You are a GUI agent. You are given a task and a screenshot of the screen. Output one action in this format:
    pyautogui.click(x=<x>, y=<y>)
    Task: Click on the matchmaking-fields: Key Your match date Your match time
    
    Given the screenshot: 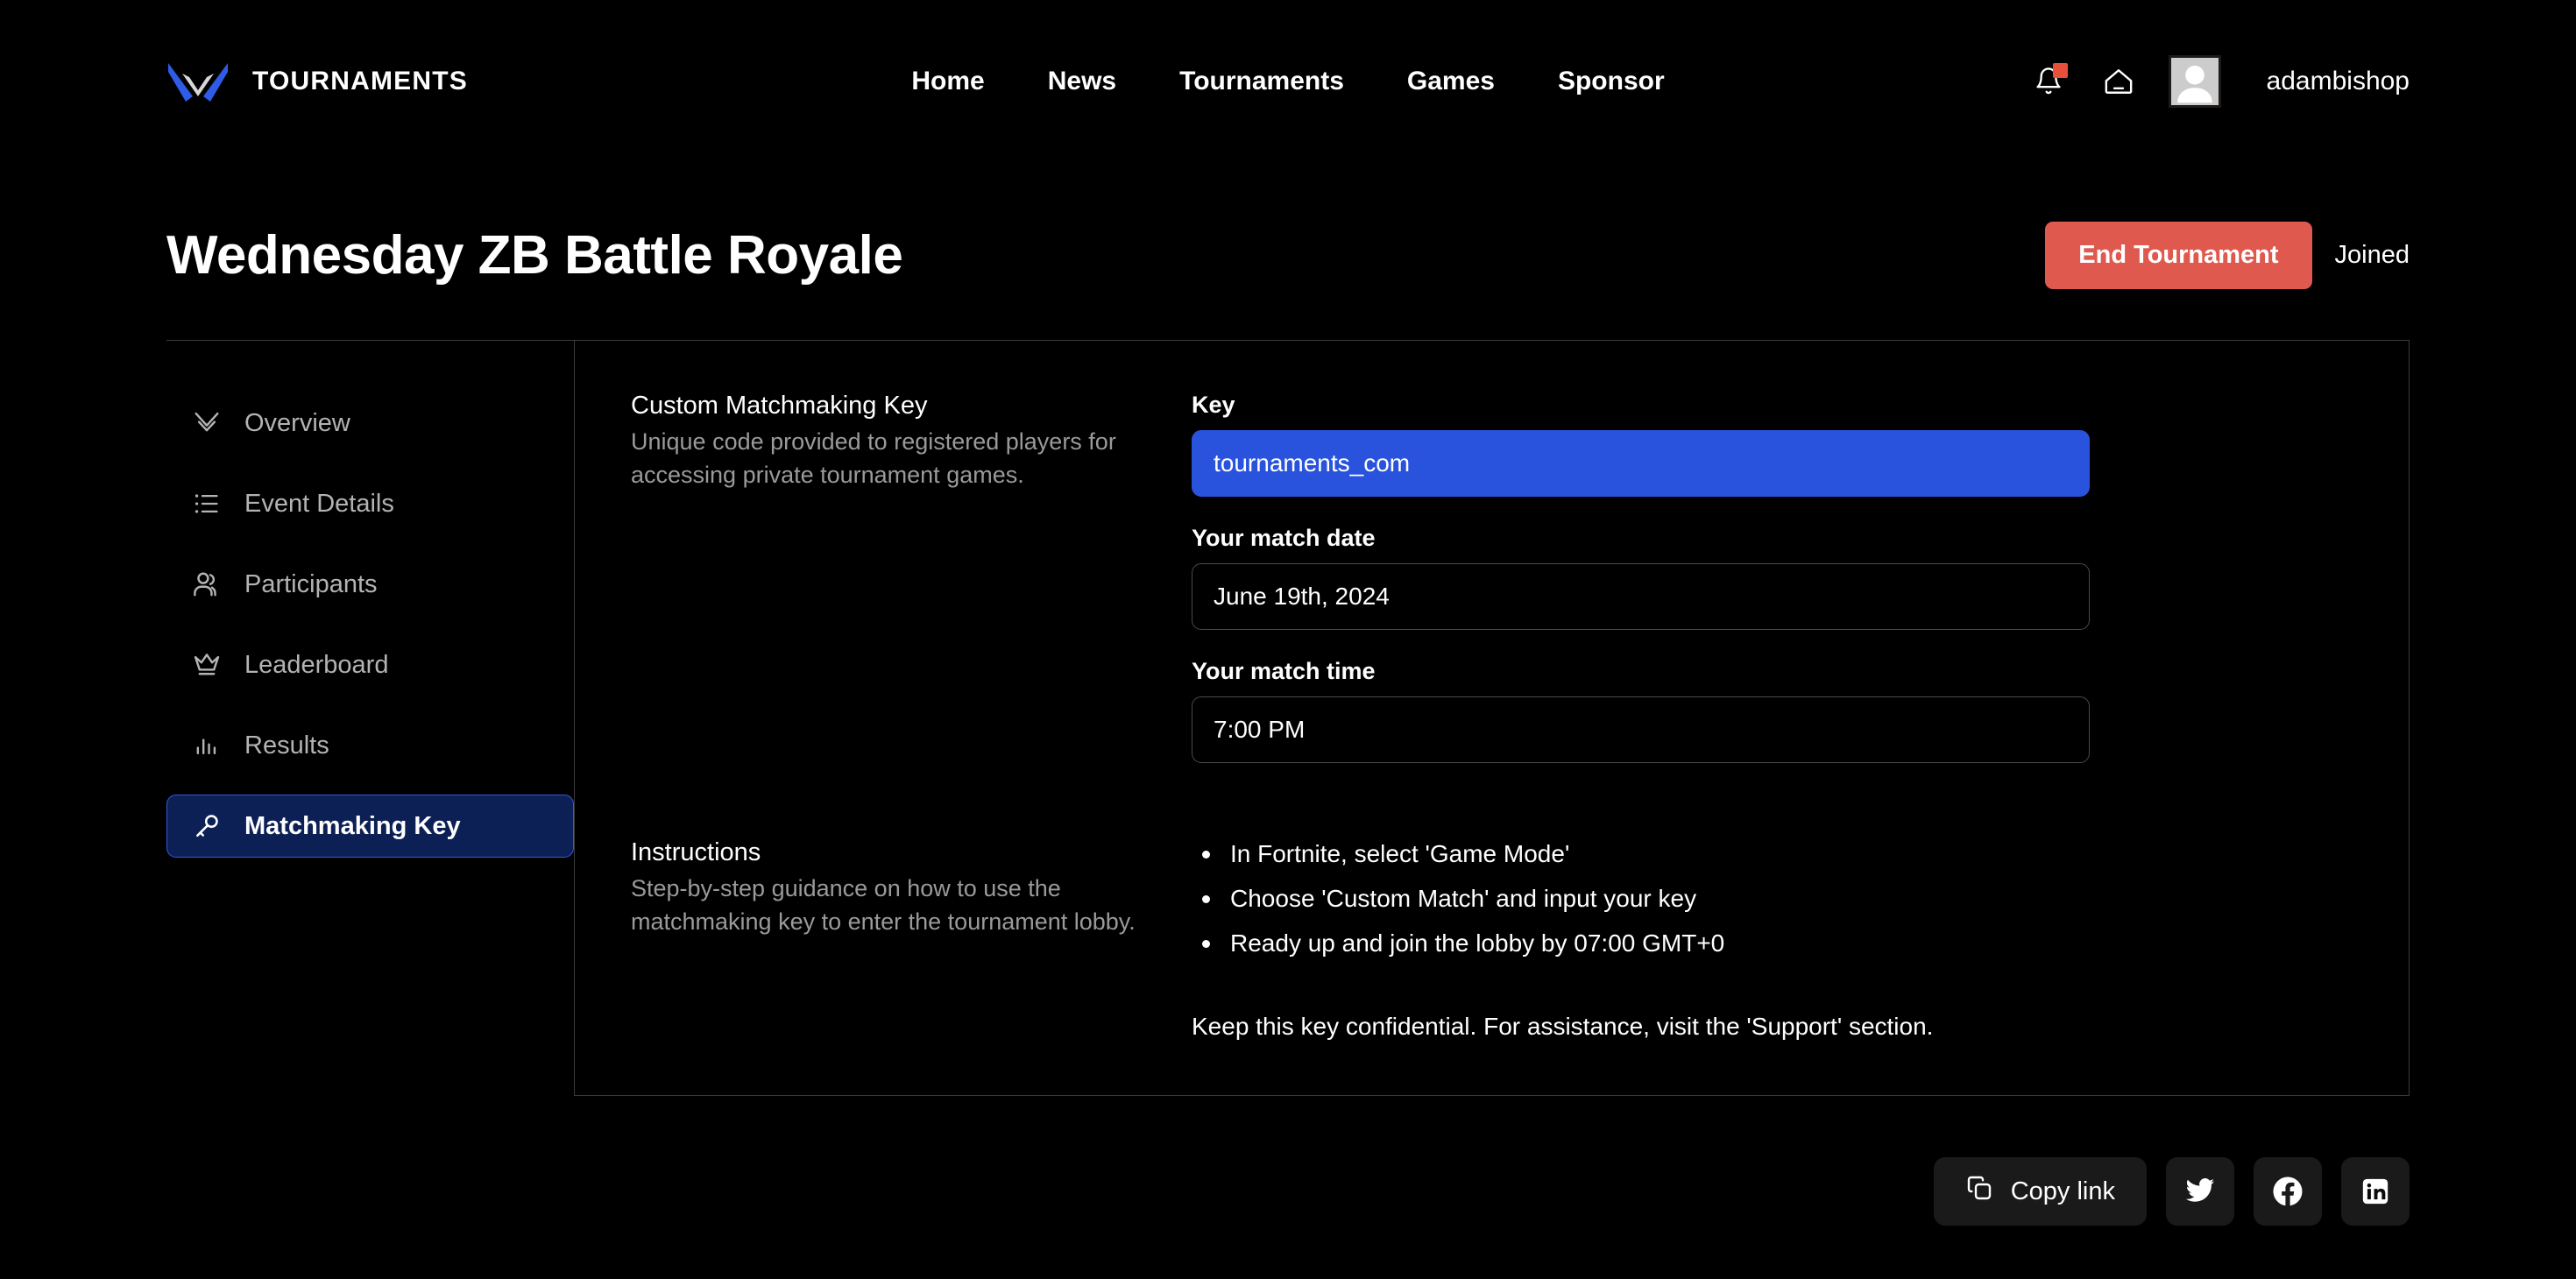 What is the action you would take?
    pyautogui.click(x=1641, y=591)
    